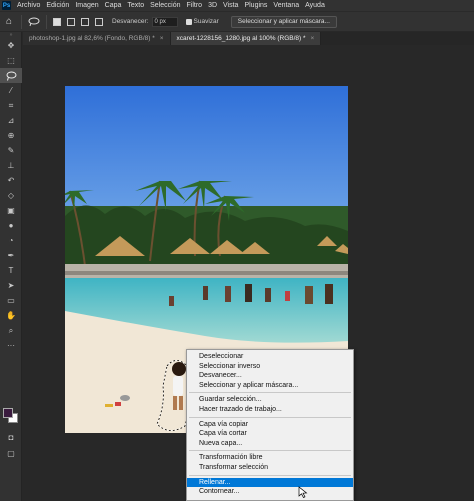 The image size is (474, 501). What do you see at coordinates (206, 21) in the screenshot?
I see `smooth-label: Suavizar` at bounding box center [206, 21].